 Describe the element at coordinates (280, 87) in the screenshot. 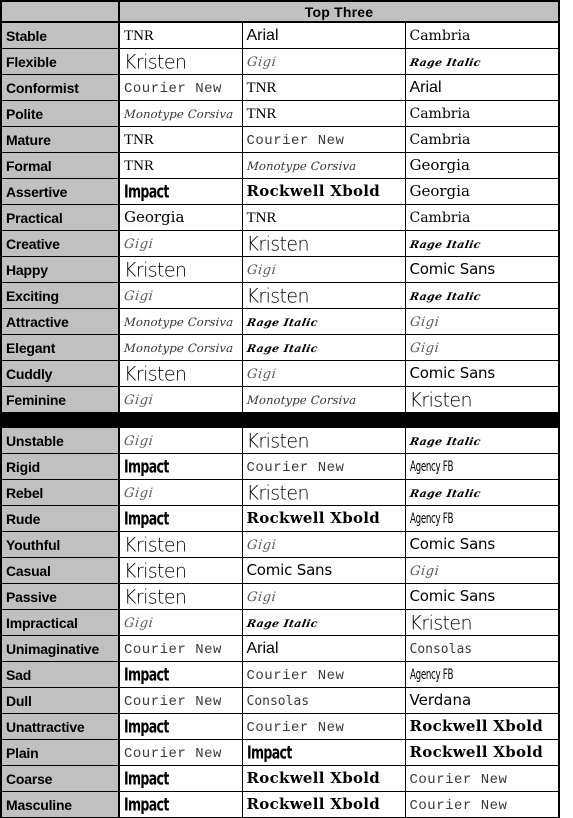

I see `table-row: Conformist Courier New TNR Arial` at that location.